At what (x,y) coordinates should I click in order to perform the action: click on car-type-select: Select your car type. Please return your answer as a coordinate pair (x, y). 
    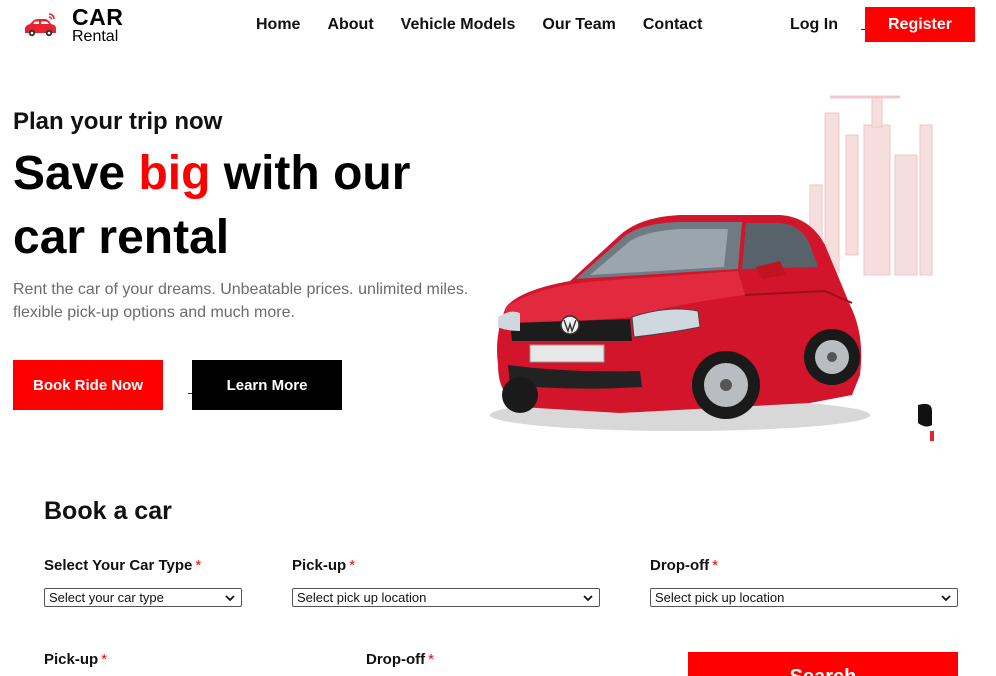
    Looking at the image, I should click on (143, 597).